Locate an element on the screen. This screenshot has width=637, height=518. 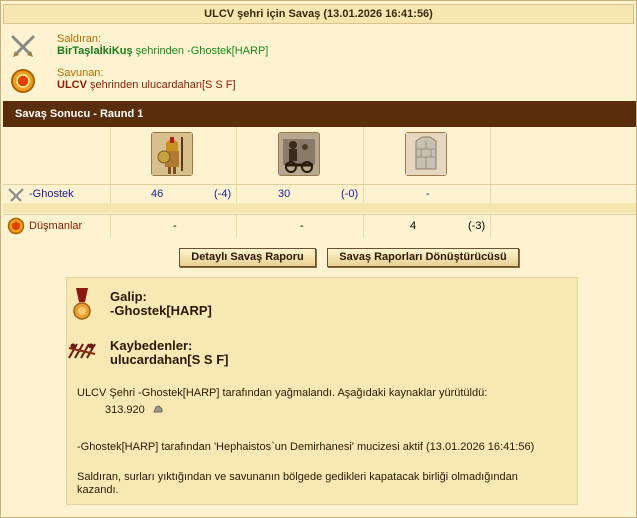
attacker-line: BirTaşlaİkiKuş şehrinden -Ghostek[HARP] is located at coordinates (162, 51).